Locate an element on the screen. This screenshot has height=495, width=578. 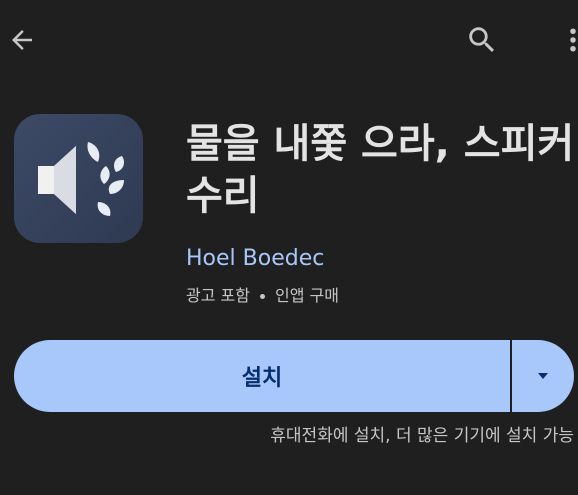
install-device-note: 휴대전화에 설치, 더 많은 기기에 설치 가능 is located at coordinates (422, 436).